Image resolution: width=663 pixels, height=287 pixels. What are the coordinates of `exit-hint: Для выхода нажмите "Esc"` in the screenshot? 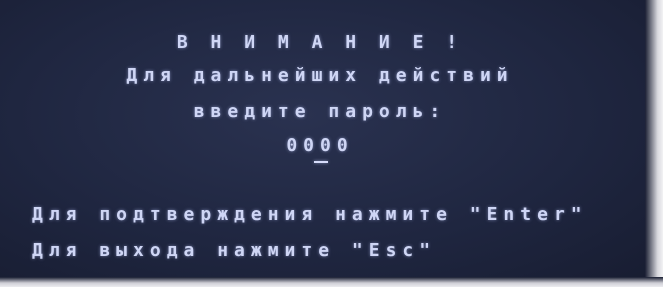 It's located at (234, 250).